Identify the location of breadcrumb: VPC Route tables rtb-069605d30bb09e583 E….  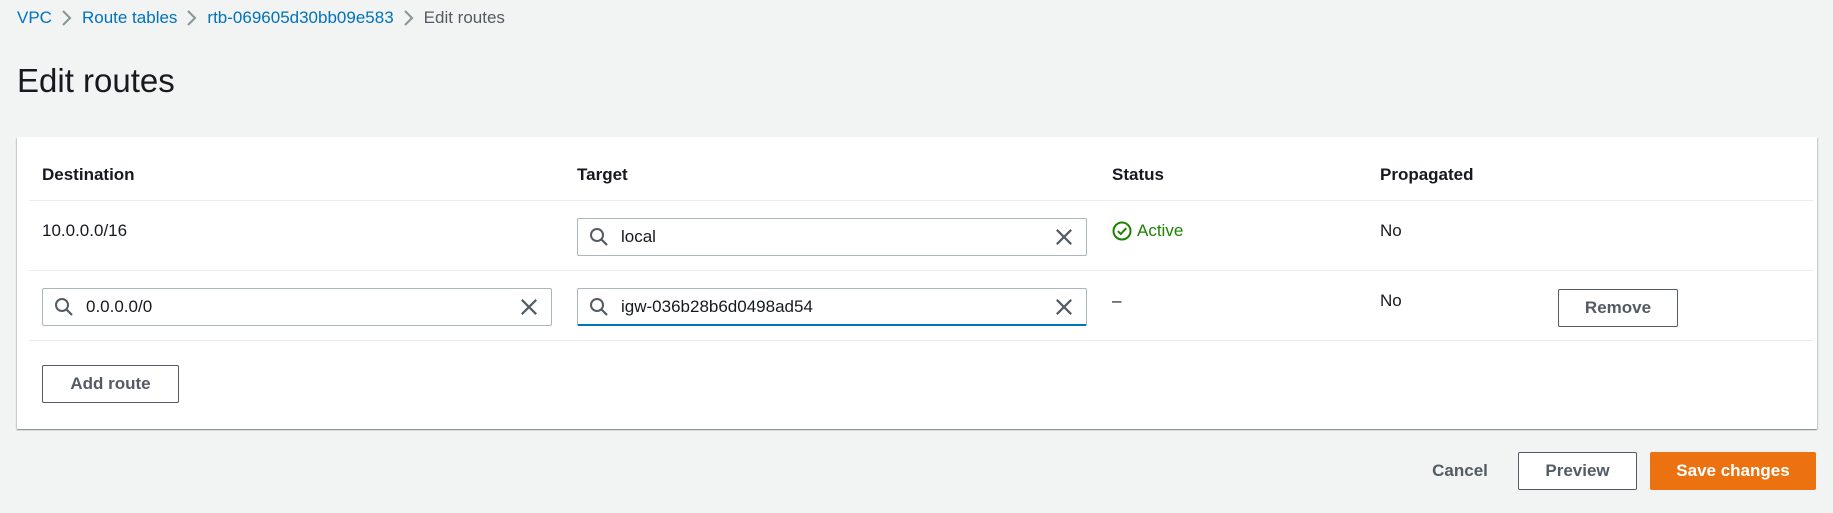
(261, 18).